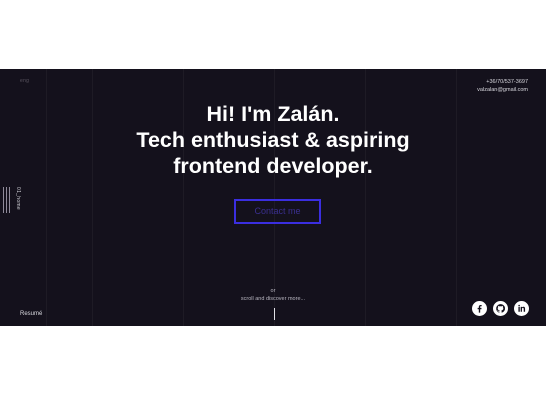 The image size is (546, 400). I want to click on scroll-indicator-line, so click(274, 314).